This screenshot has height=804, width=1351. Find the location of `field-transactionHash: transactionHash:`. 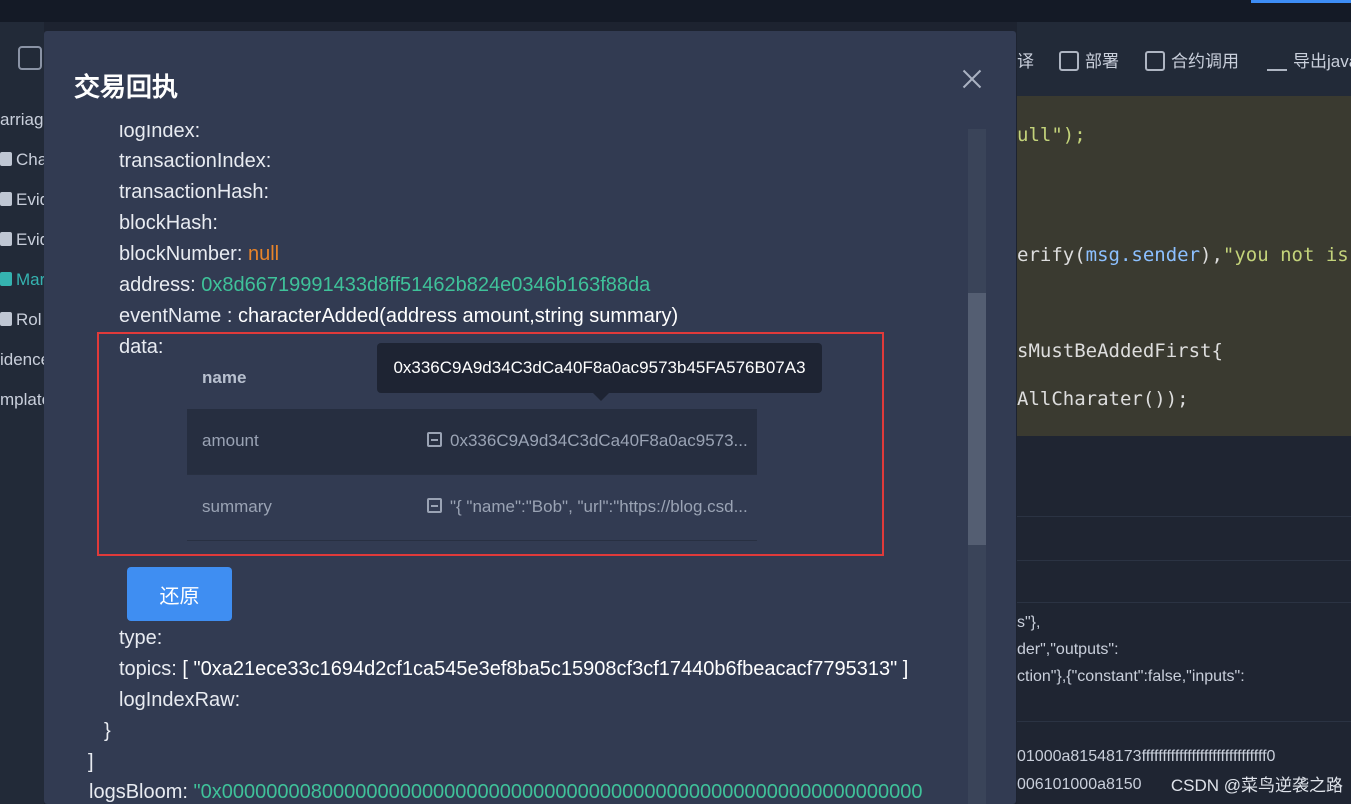

field-transactionHash: transactionHash: is located at coordinates (194, 192).